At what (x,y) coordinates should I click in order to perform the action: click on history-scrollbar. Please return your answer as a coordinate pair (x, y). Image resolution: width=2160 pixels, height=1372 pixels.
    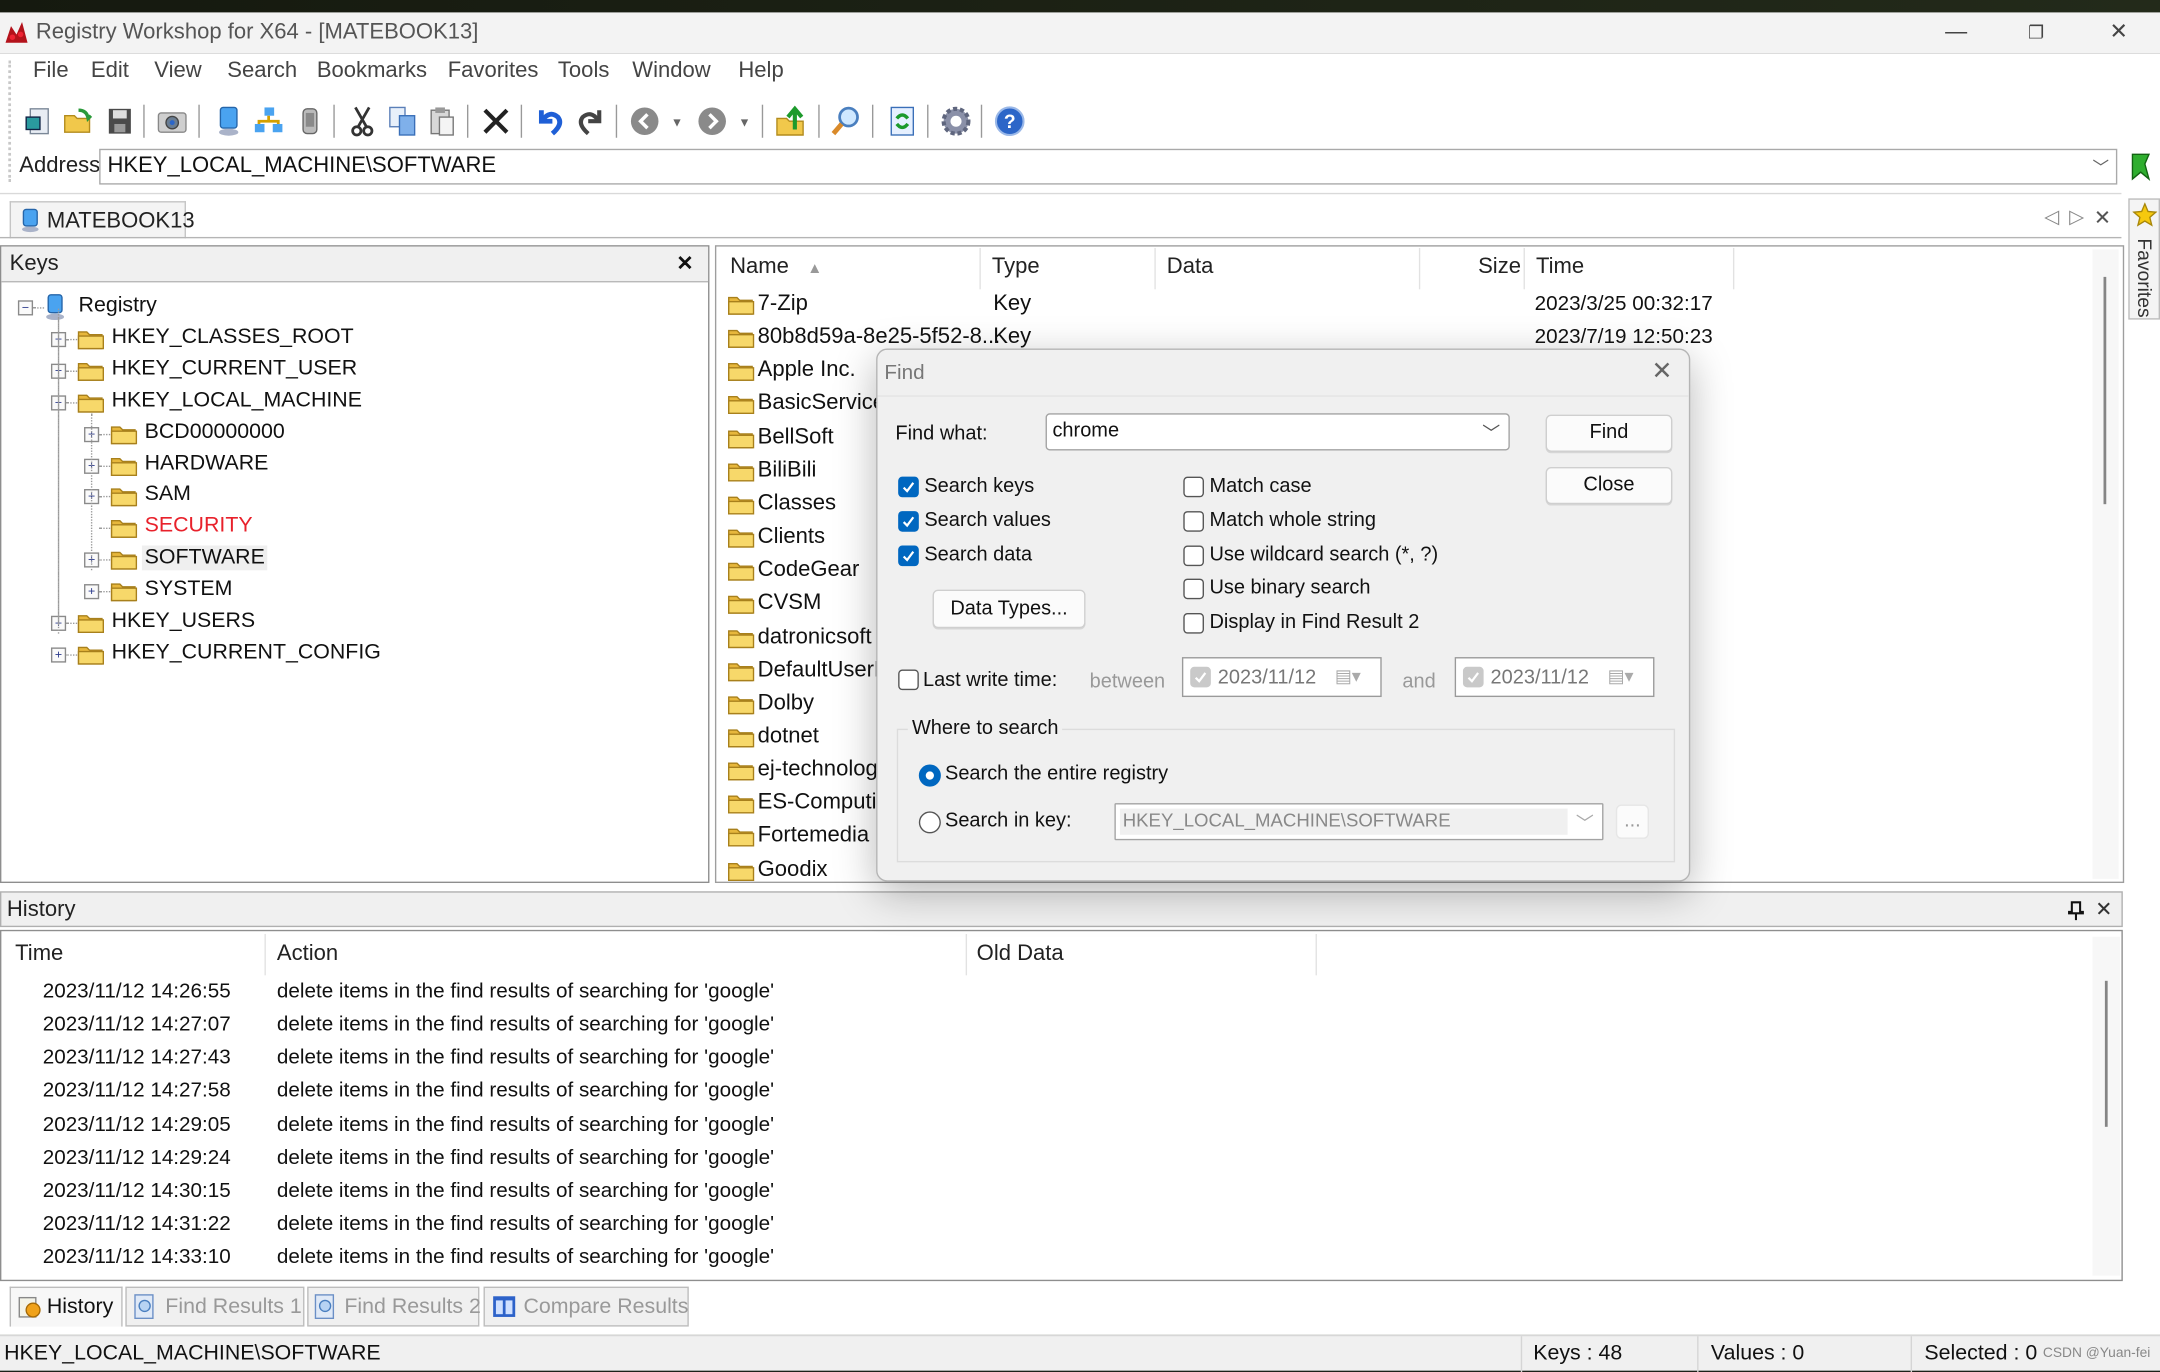
    Looking at the image, I should click on (2106, 1106).